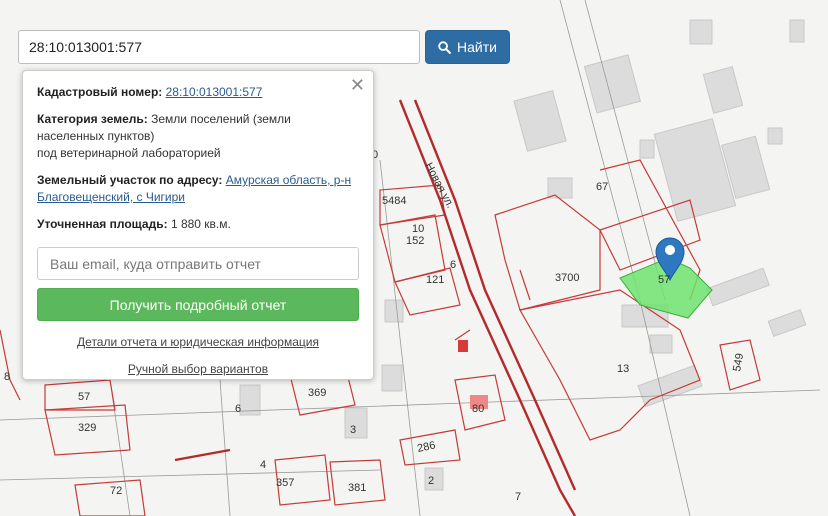 This screenshot has height=516, width=828. What do you see at coordinates (602, 187) in the screenshot?
I see `map-label: 67` at bounding box center [602, 187].